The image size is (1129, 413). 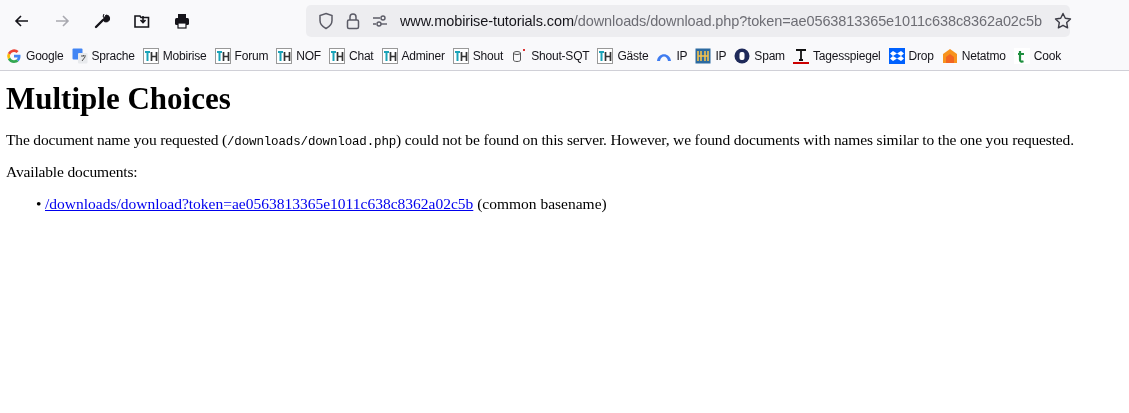 I want to click on bookmark-item: Gäste, so click(x=623, y=56).